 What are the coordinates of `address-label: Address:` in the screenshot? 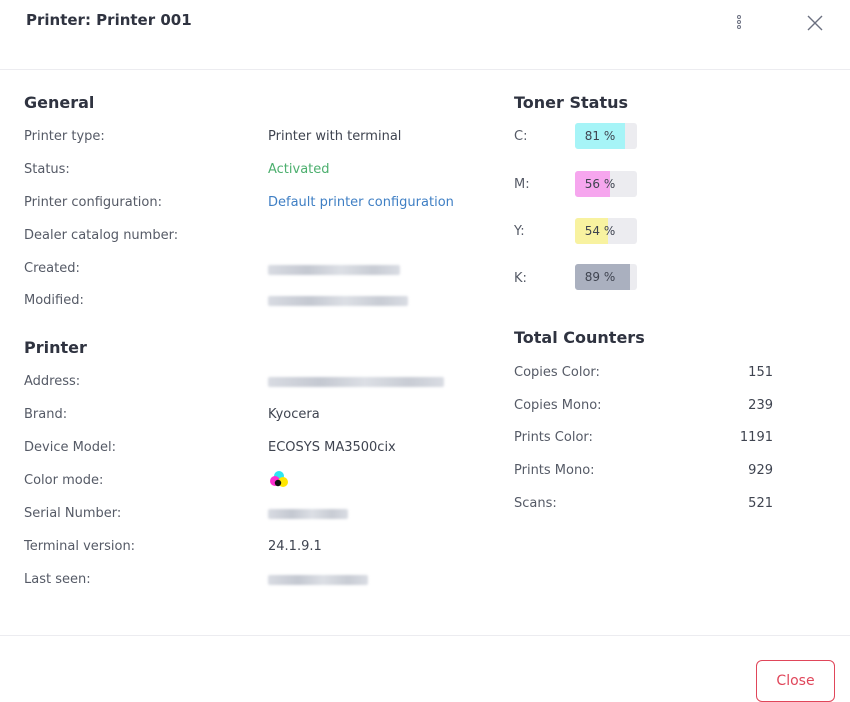 It's located at (52, 381).